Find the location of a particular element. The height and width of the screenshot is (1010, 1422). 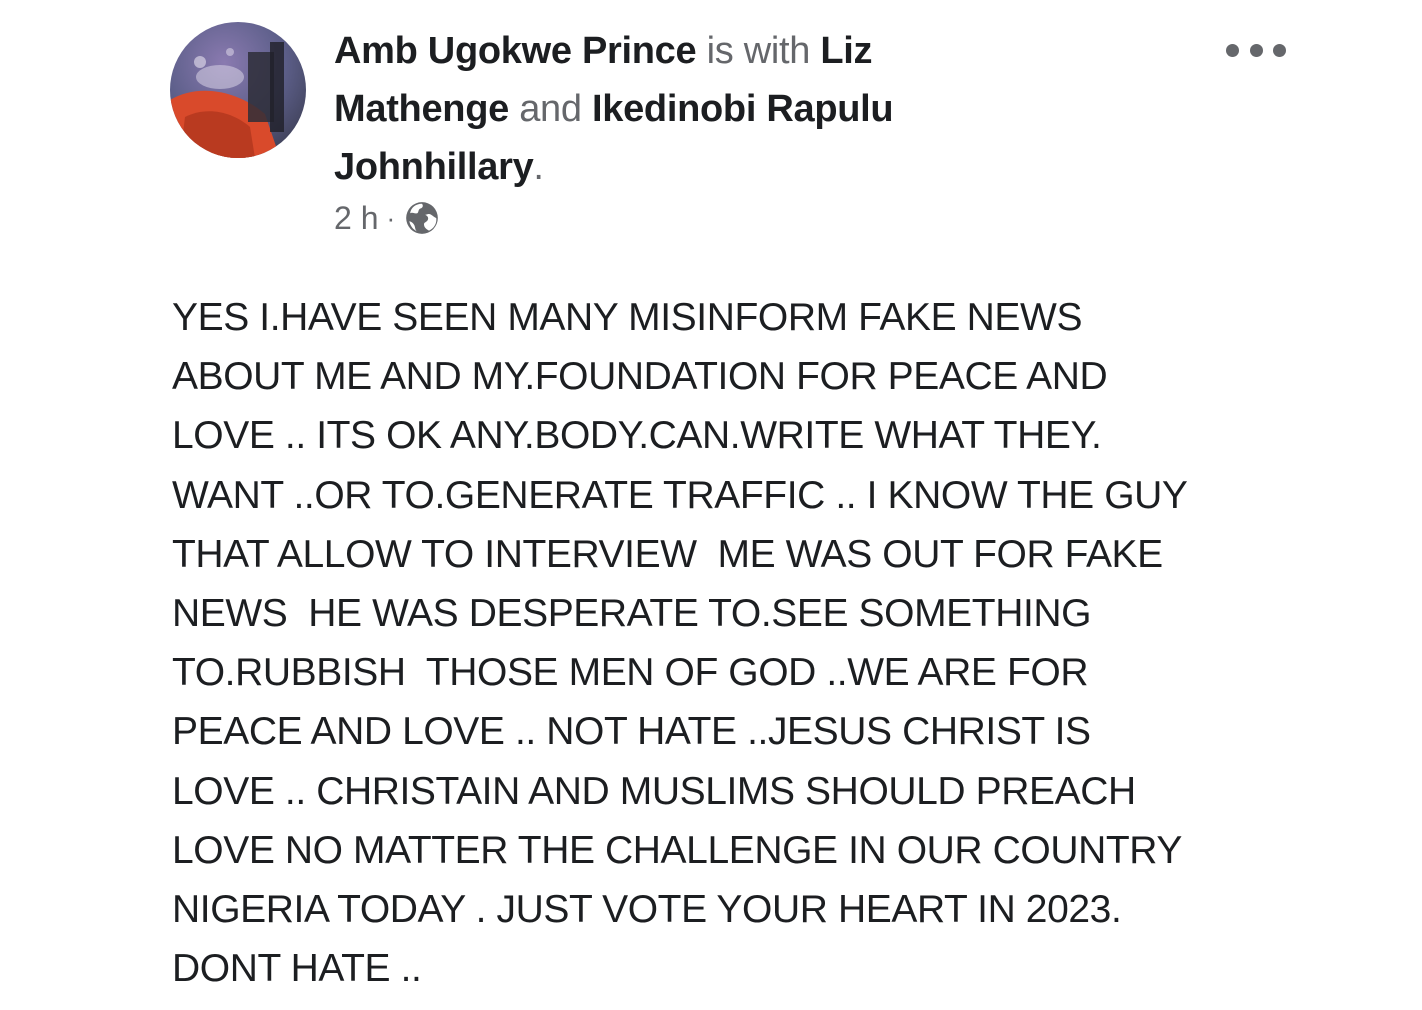

header-line-2: Mathenge and Ikedinobi Rapulu is located at coordinates (734, 109).